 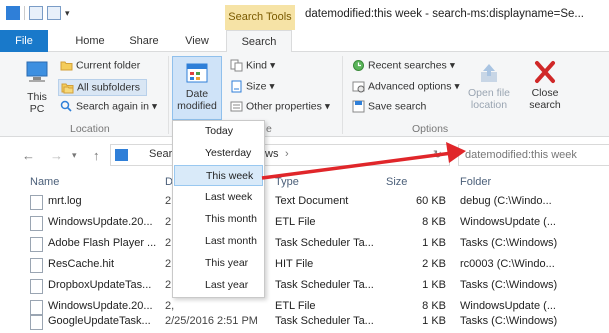 I want to click on arrow-shaft, so click(x=357, y=165).